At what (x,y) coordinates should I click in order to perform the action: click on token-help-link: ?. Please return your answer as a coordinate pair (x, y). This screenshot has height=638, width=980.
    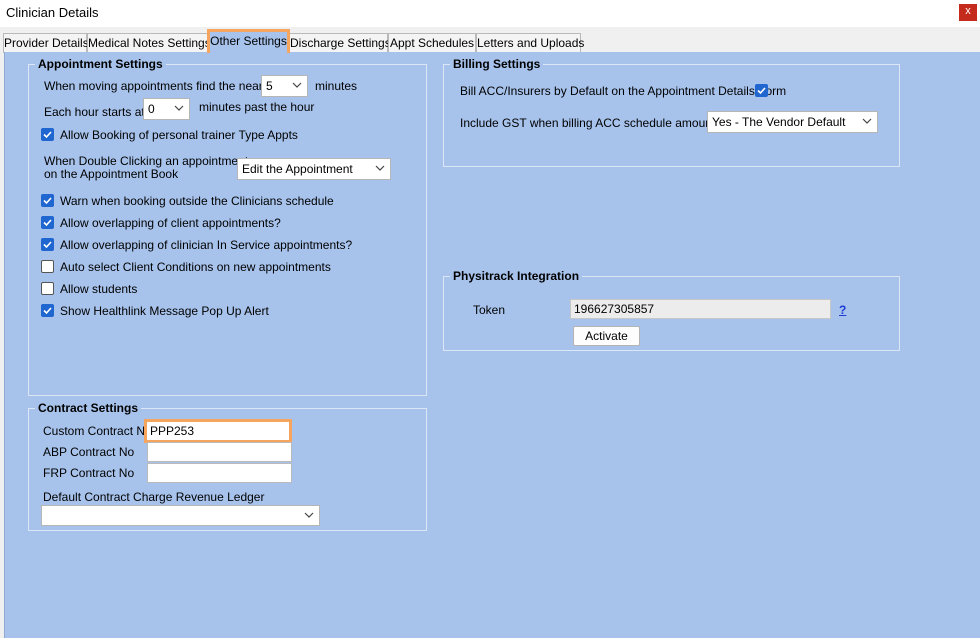
    Looking at the image, I should click on (842, 310).